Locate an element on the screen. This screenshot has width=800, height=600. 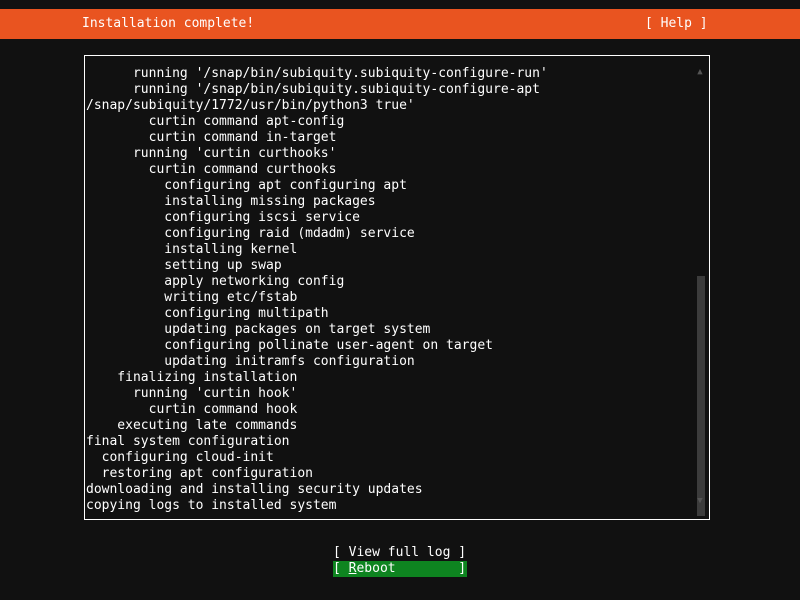
log-line: curtin command curthooks is located at coordinates (211, 169).